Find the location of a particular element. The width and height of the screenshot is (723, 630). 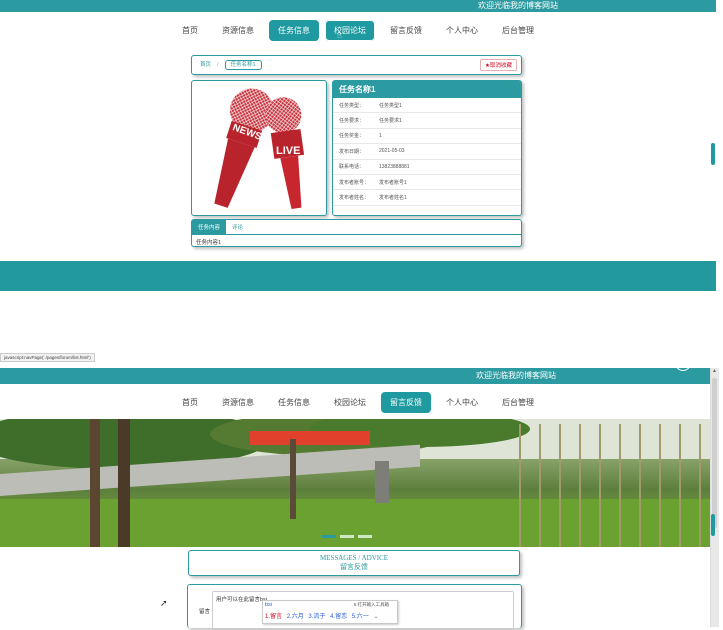

pointer-cursor-icon: ☝ is located at coordinates (339, 35).